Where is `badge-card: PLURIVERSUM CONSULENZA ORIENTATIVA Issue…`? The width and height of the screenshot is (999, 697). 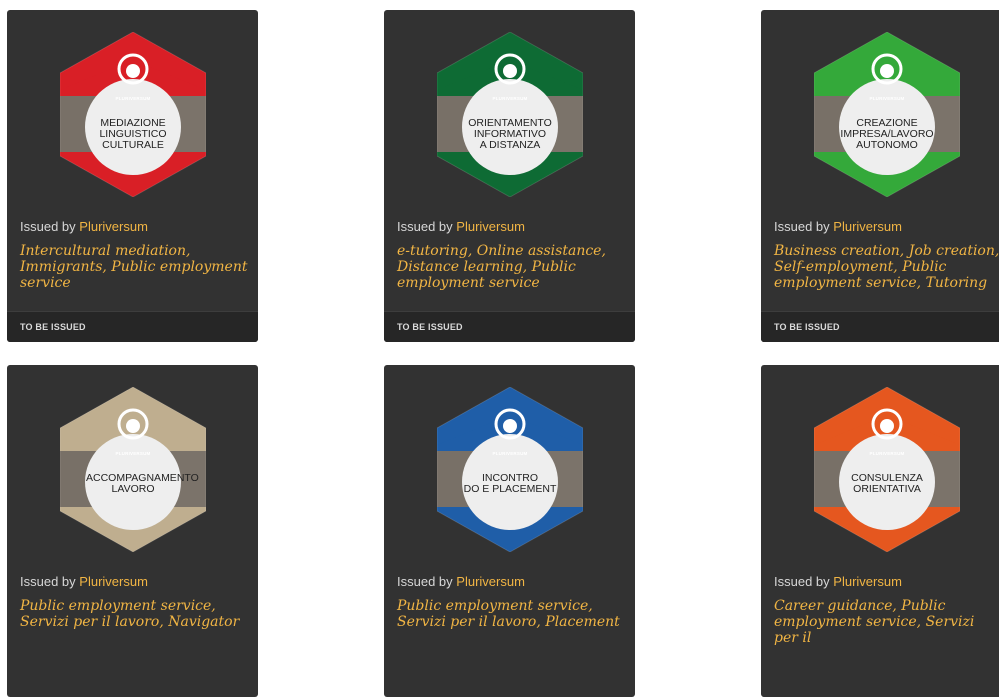 badge-card: PLURIVERSUM CONSULENZA ORIENTATIVA Issue… is located at coordinates (880, 531).